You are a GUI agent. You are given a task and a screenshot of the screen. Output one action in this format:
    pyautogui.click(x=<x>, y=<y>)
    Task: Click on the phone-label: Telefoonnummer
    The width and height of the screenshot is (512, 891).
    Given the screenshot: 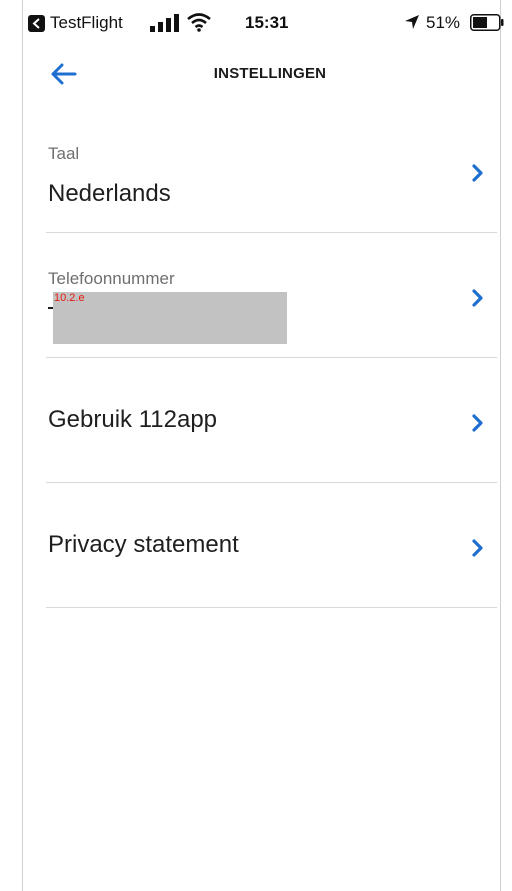 What is the action you would take?
    pyautogui.click(x=111, y=278)
    